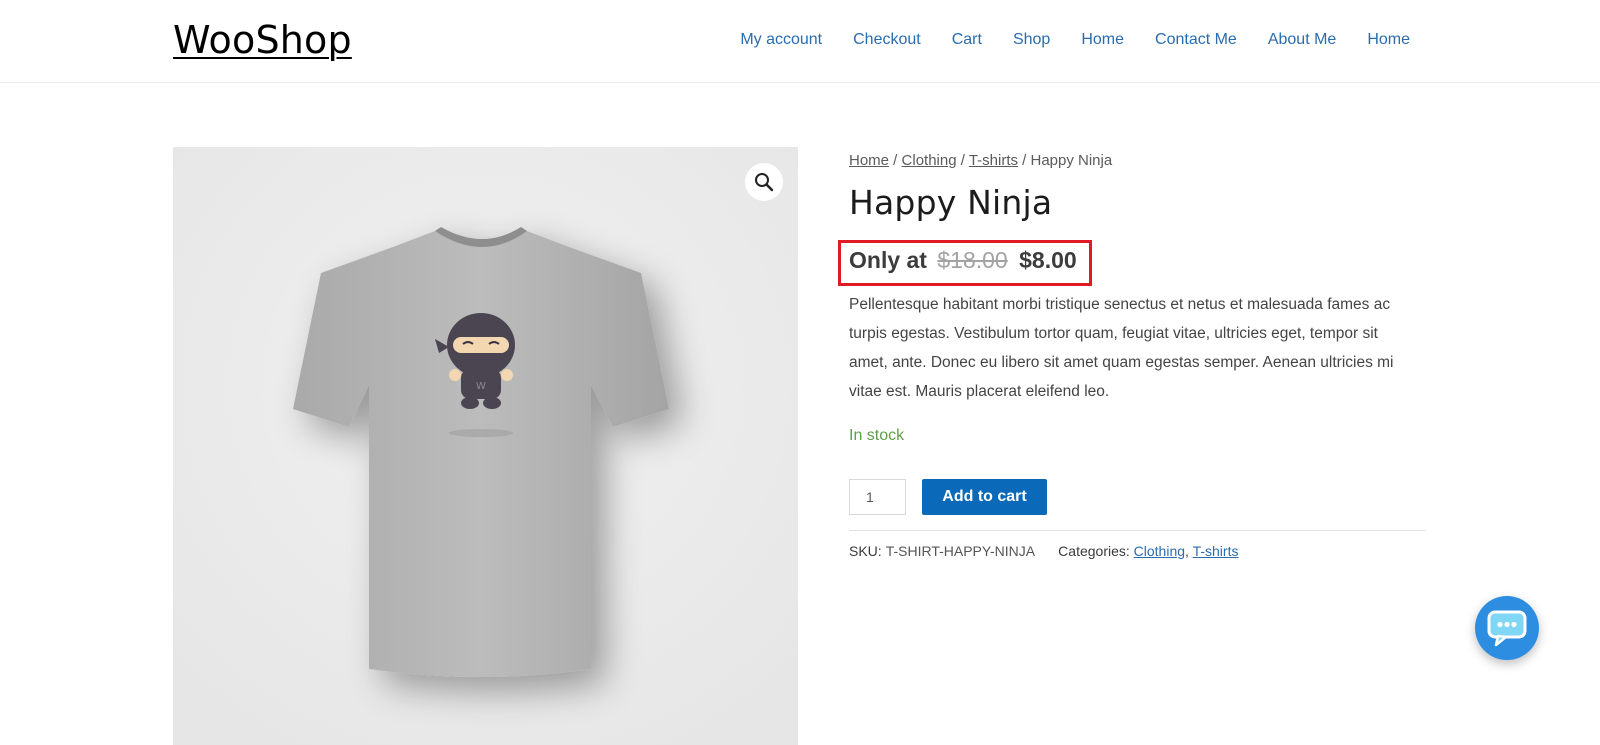  Describe the element at coordinates (1388, 40) in the screenshot. I see `nav-home-2: Home` at that location.